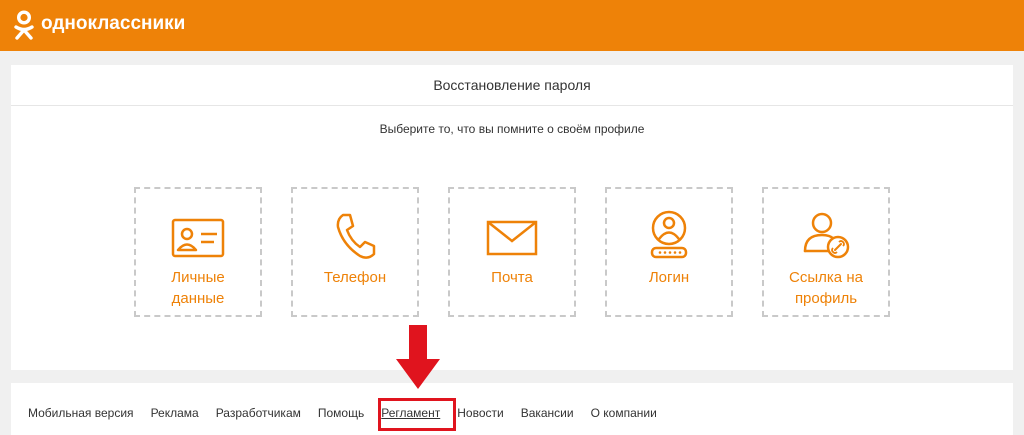 The height and width of the screenshot is (435, 1024). What do you see at coordinates (113, 24) in the screenshot?
I see `brand-name: одноклассники` at bounding box center [113, 24].